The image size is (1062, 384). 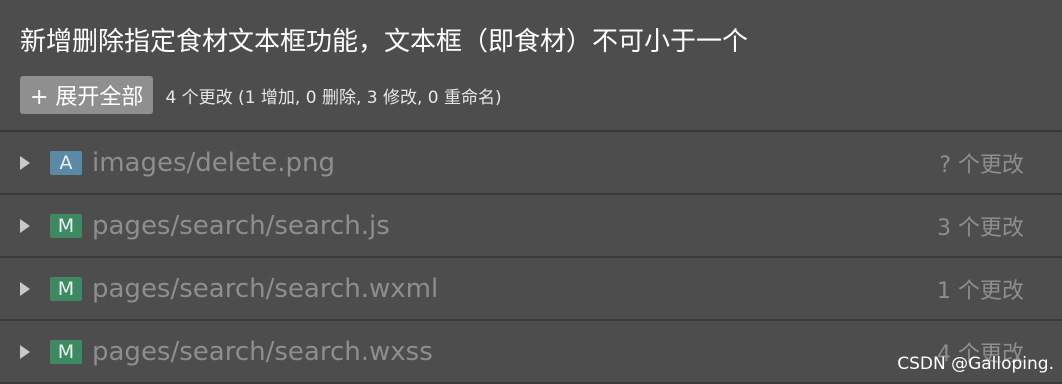 I want to click on change-count: ? 个更改, so click(x=981, y=165).